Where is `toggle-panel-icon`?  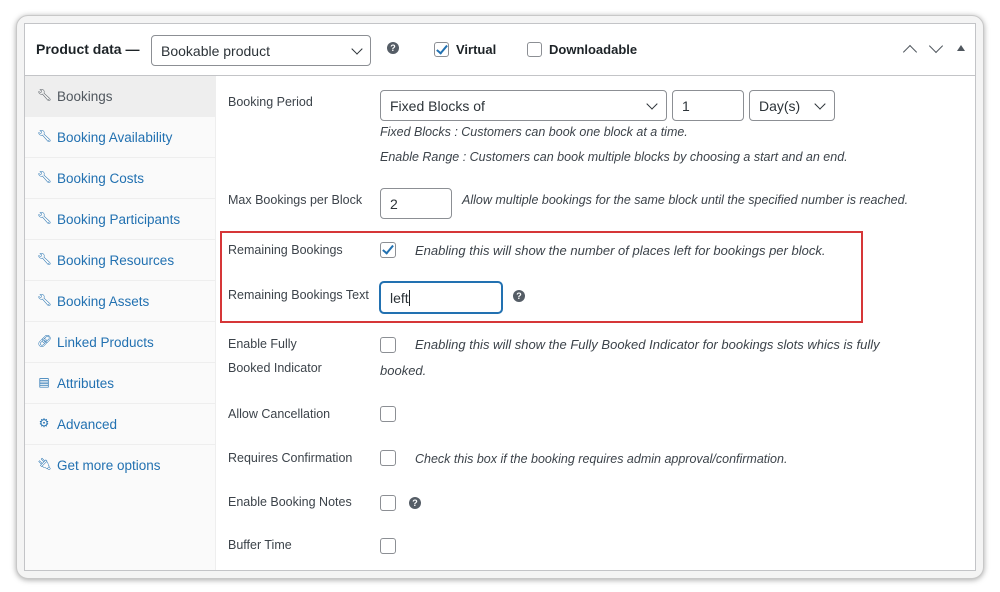
toggle-panel-icon is located at coordinates (961, 48).